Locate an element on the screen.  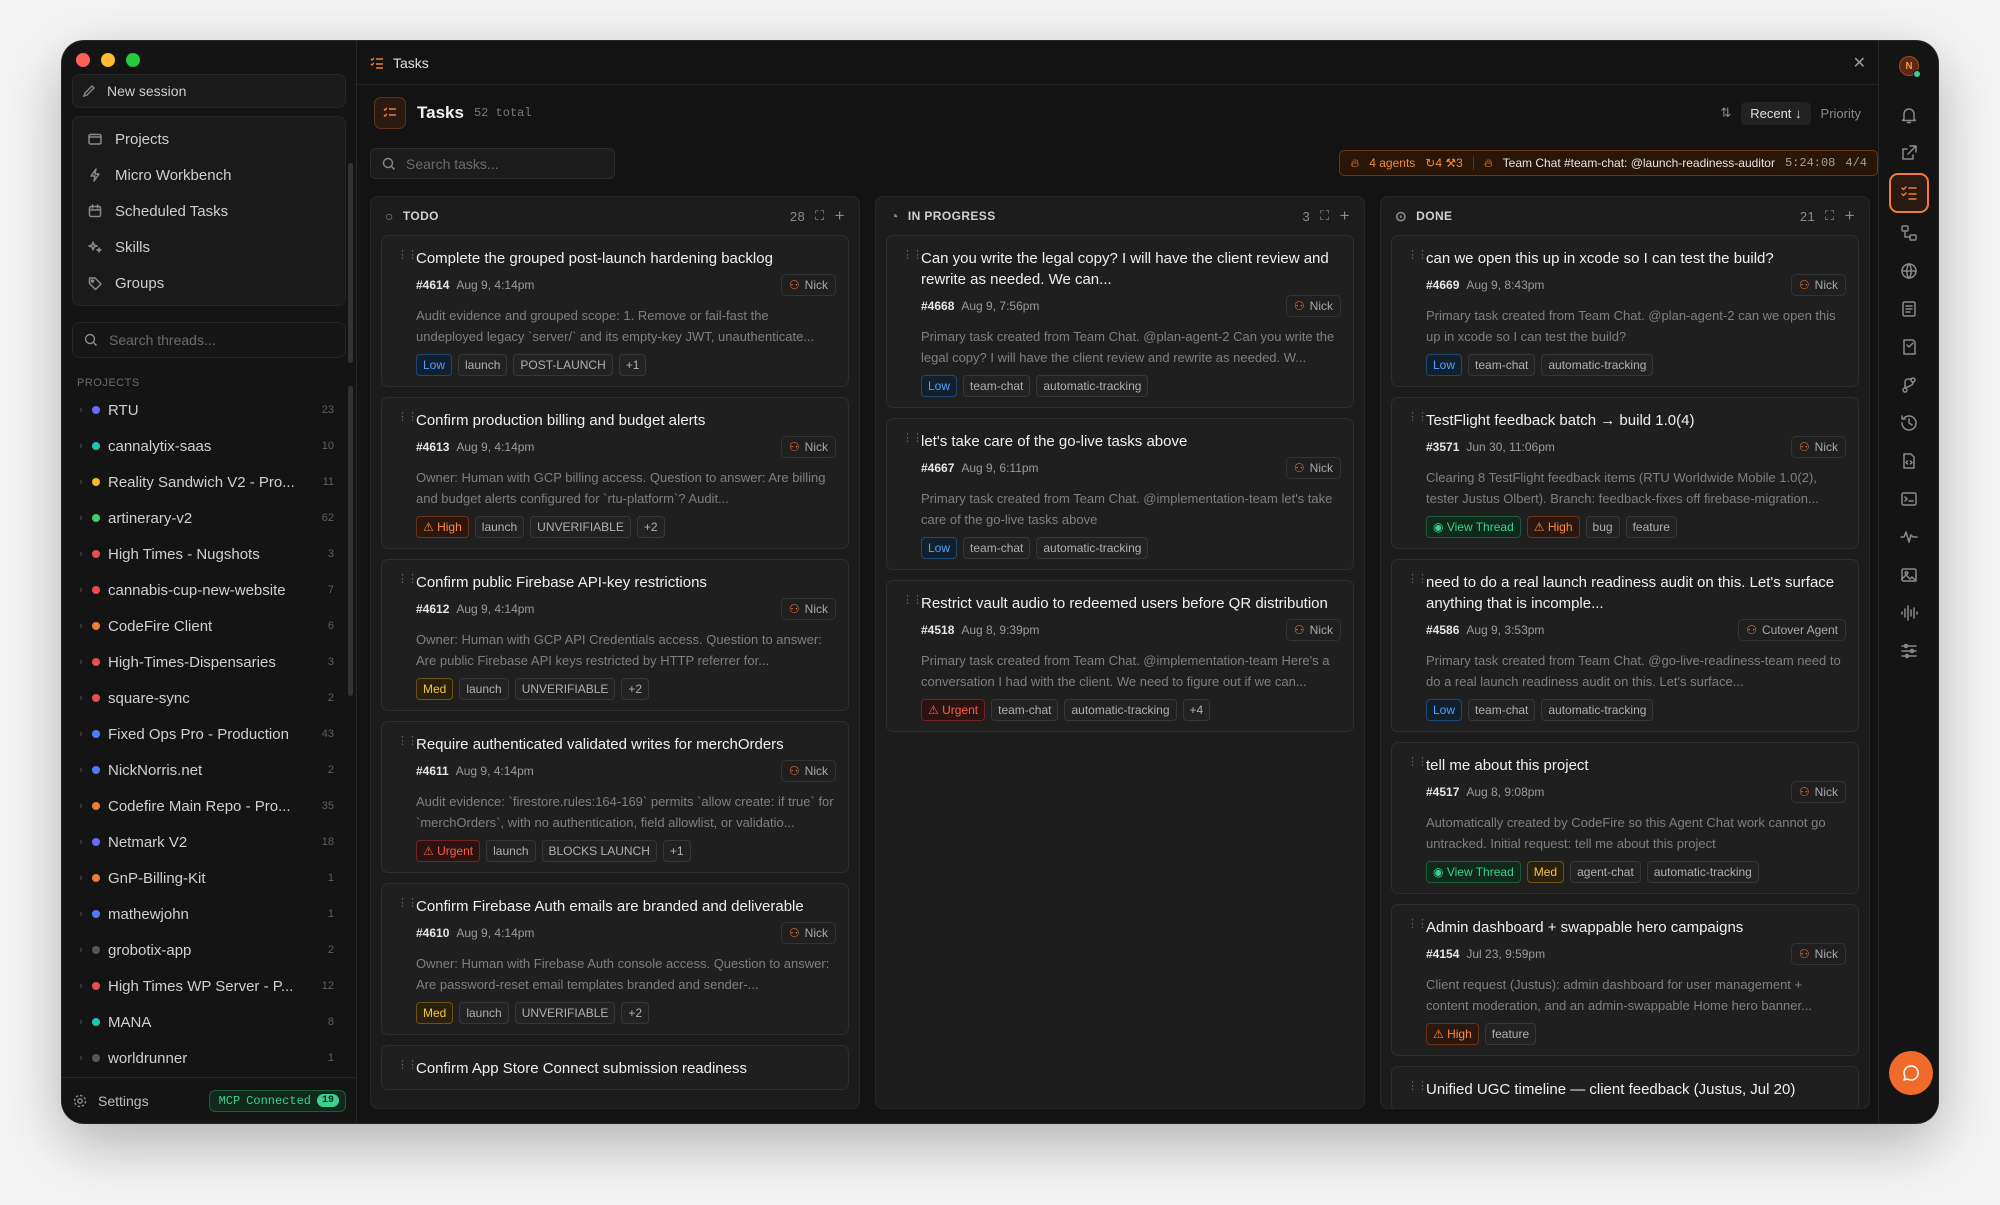
project-item: › Reality Sandwich V2 - Pro... 11 is located at coordinates (203, 482).